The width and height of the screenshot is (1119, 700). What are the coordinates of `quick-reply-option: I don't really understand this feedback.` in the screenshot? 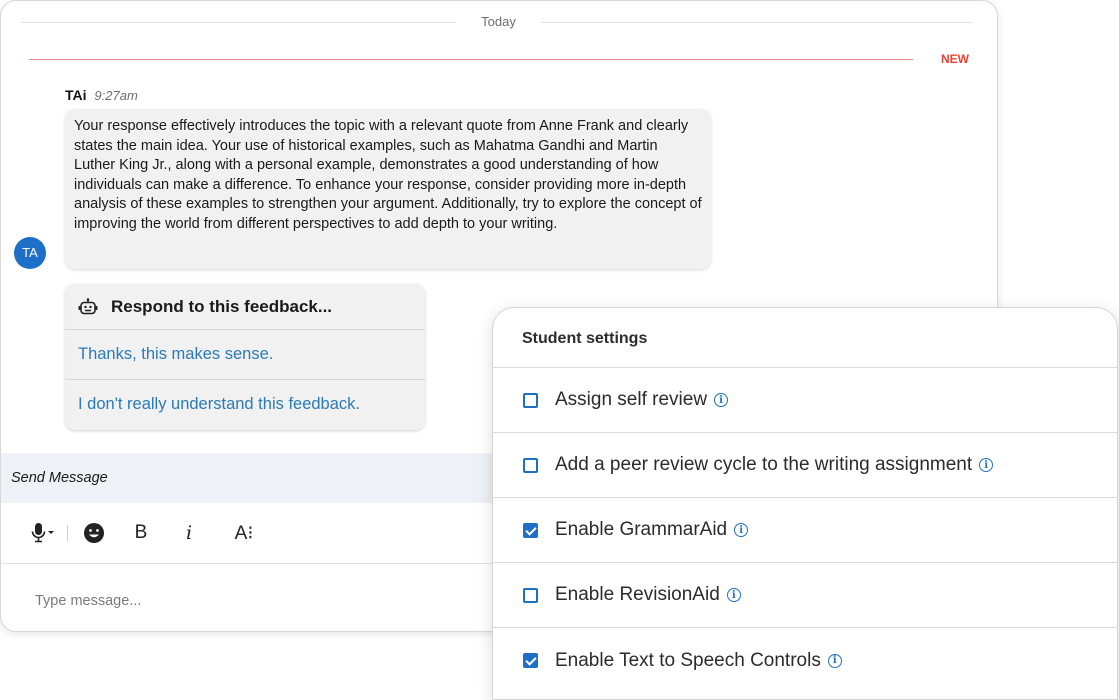 It's located at (245, 403).